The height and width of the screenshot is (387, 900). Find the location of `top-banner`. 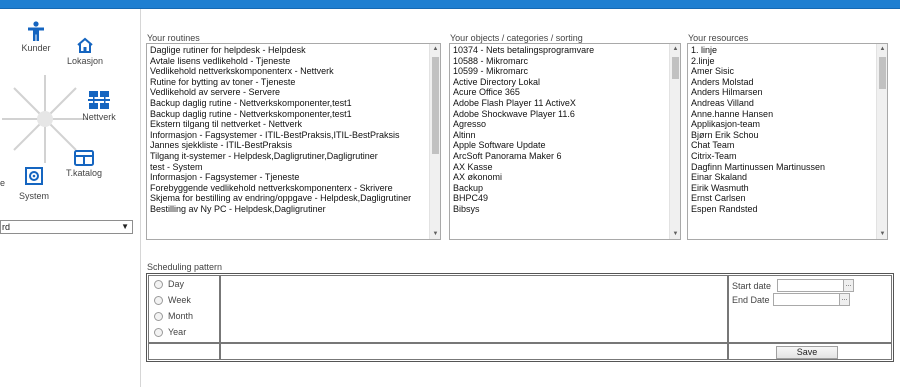

top-banner is located at coordinates (450, 4).